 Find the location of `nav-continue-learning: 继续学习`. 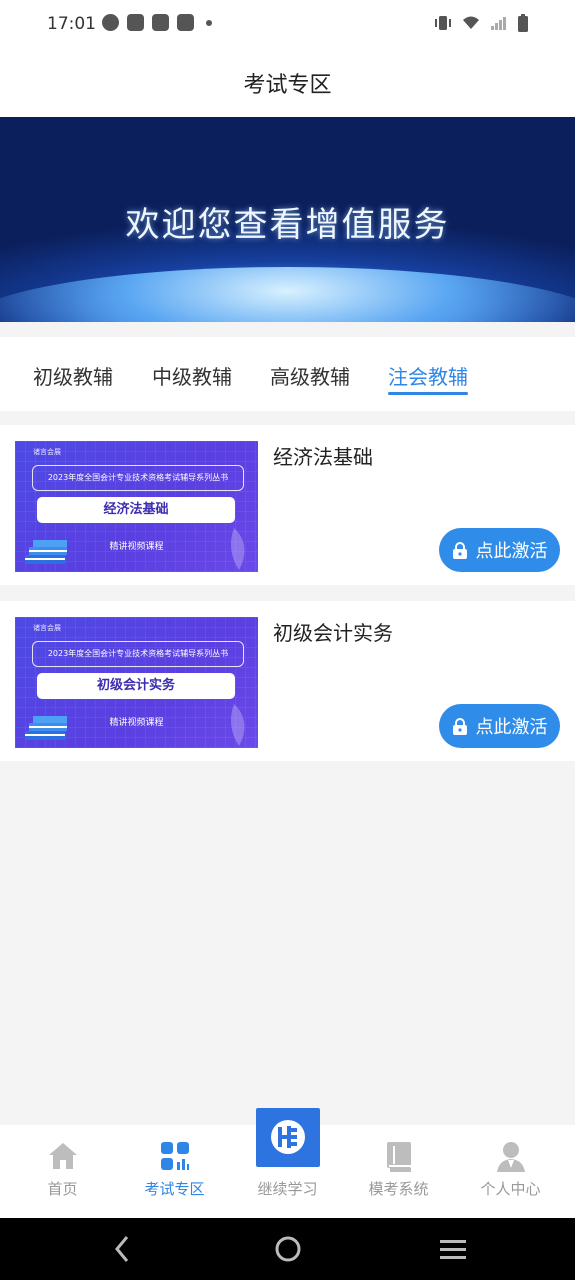

nav-continue-learning: 继续学习 is located at coordinates (287, 1163).